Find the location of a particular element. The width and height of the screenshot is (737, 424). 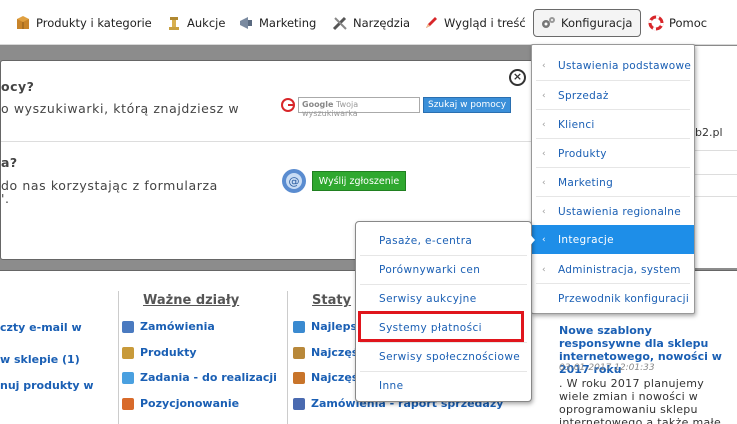

menu-item-clients: ‹ Klienci is located at coordinates (613, 124).